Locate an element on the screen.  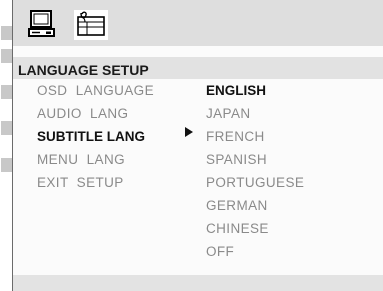
option-off: OFF is located at coordinates (220, 251).